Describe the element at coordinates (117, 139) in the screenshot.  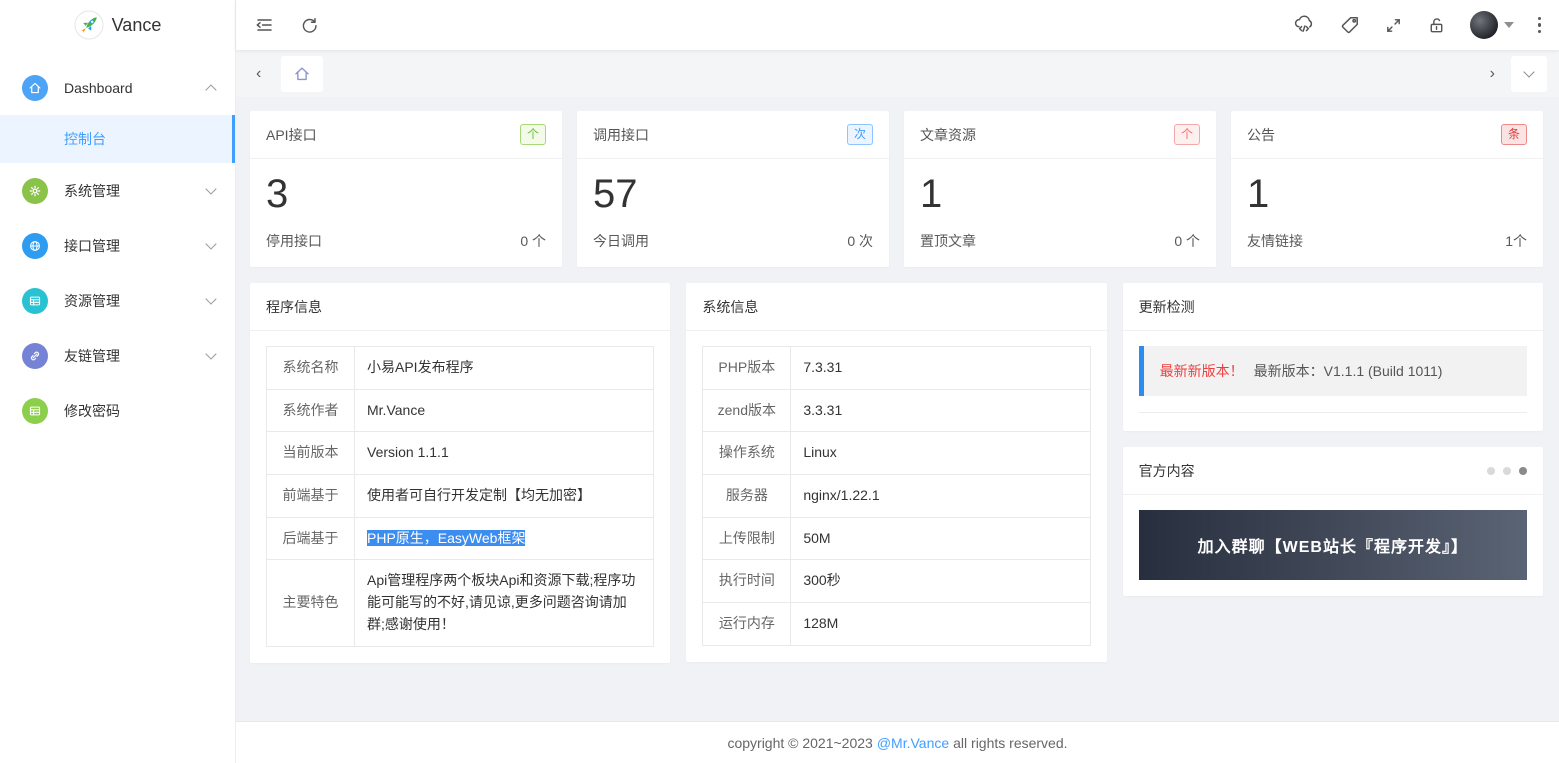
I see `sidebar-subitem-console: 控制台` at that location.